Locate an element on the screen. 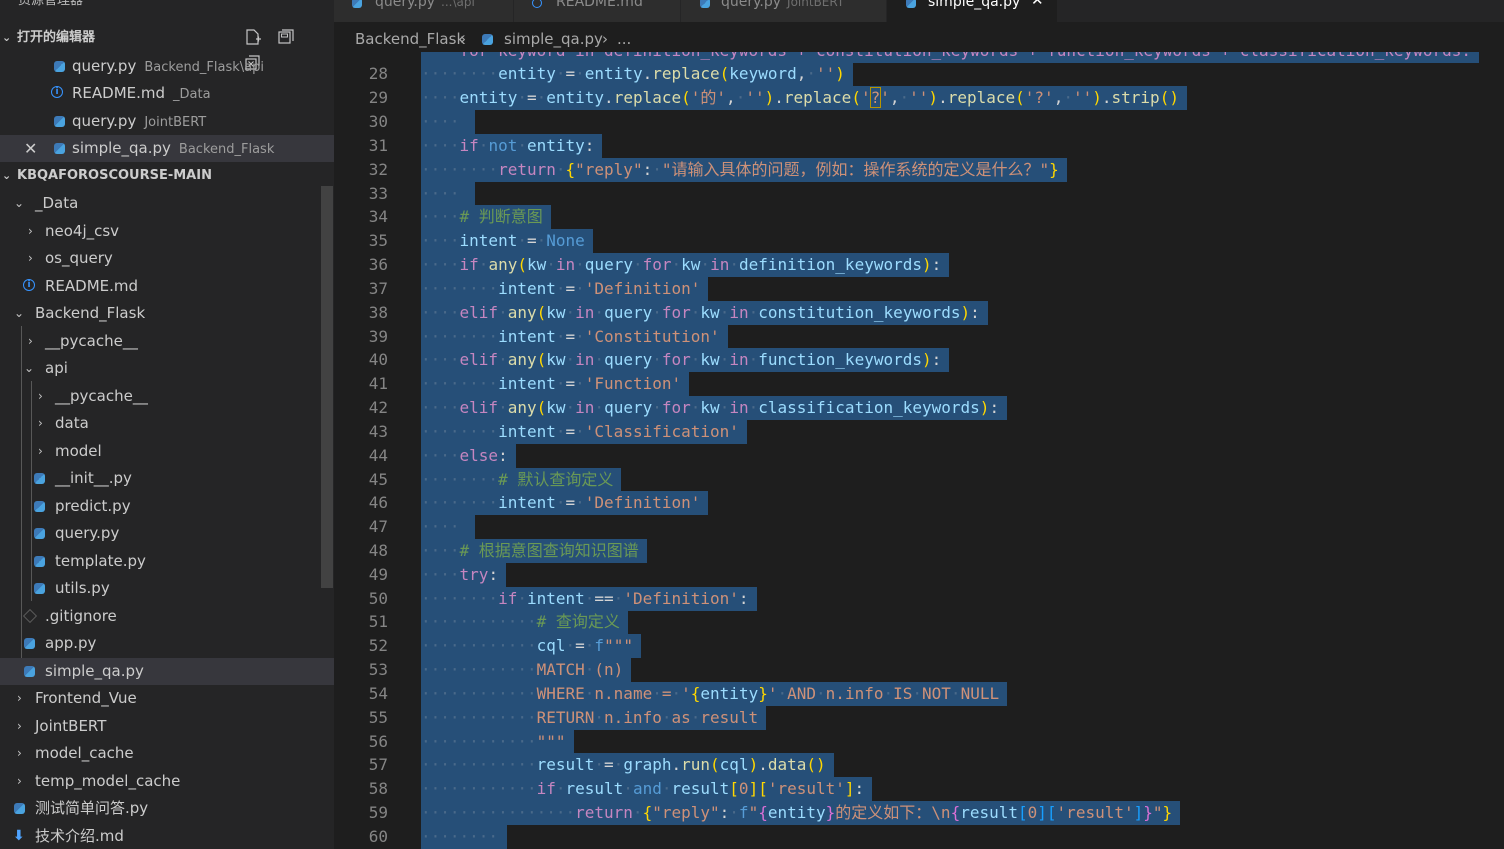  tree-folder: ⌄ api is located at coordinates (167, 368).